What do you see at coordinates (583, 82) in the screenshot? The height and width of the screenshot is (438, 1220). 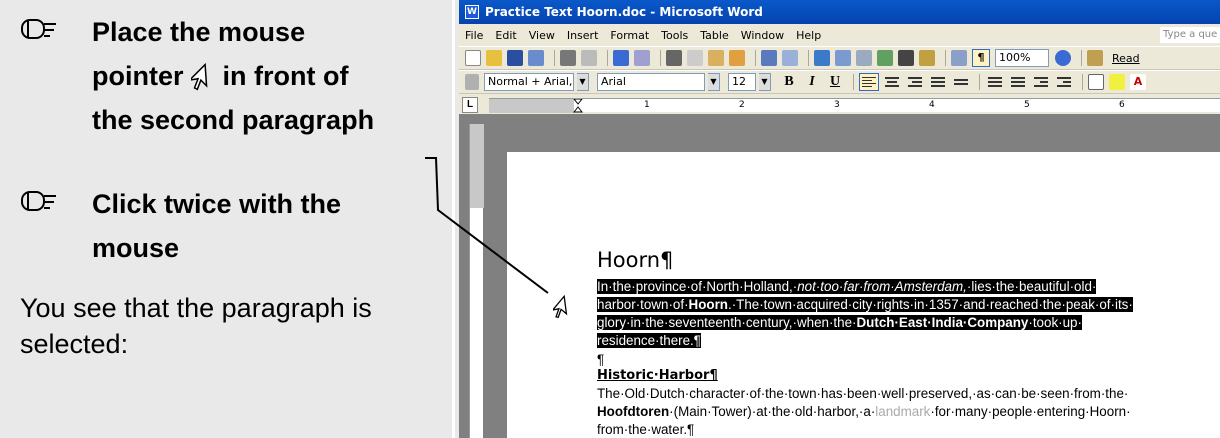 I see `style-dropdown-arrow: ▼` at bounding box center [583, 82].